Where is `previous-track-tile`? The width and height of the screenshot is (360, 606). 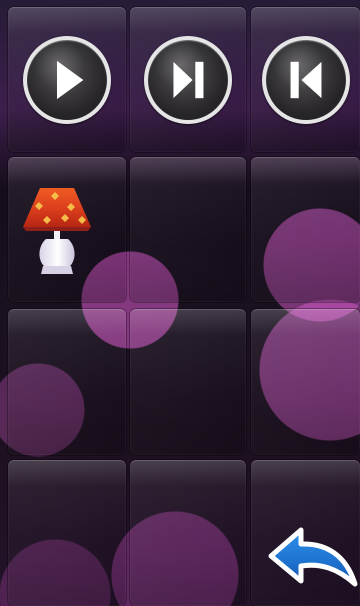
previous-track-tile is located at coordinates (305, 79).